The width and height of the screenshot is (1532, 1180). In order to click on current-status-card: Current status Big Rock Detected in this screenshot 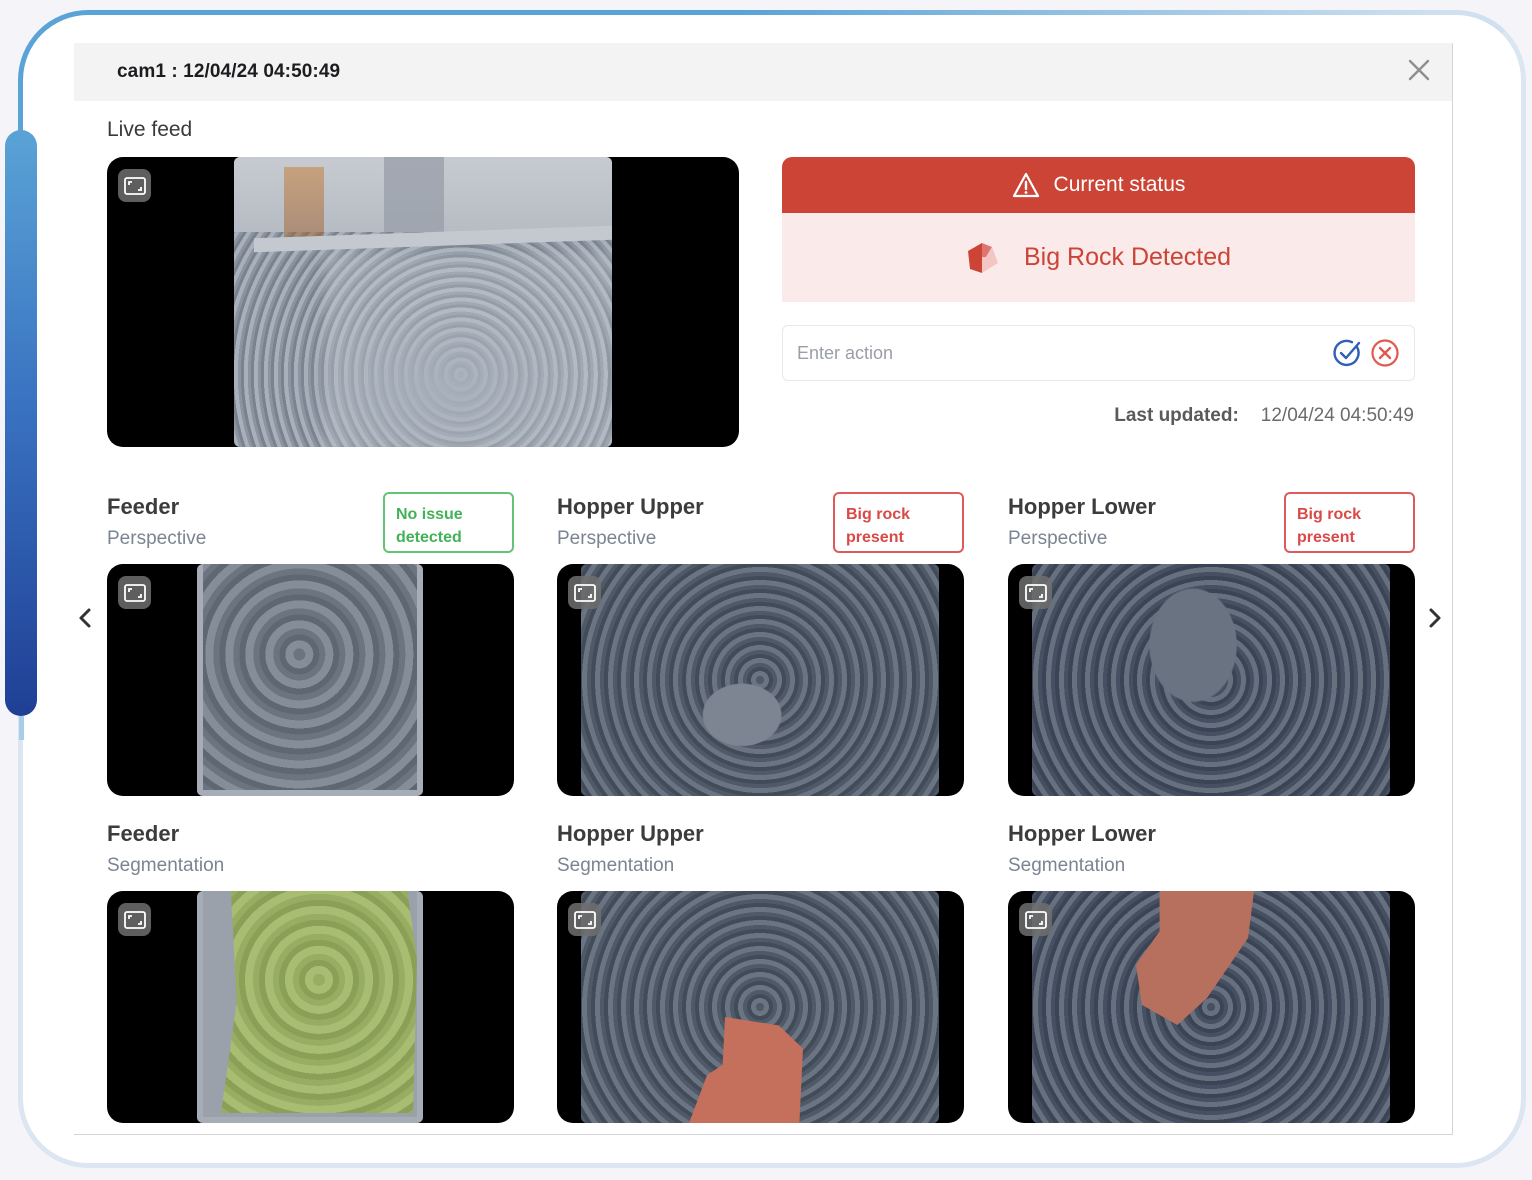, I will do `click(1098, 229)`.